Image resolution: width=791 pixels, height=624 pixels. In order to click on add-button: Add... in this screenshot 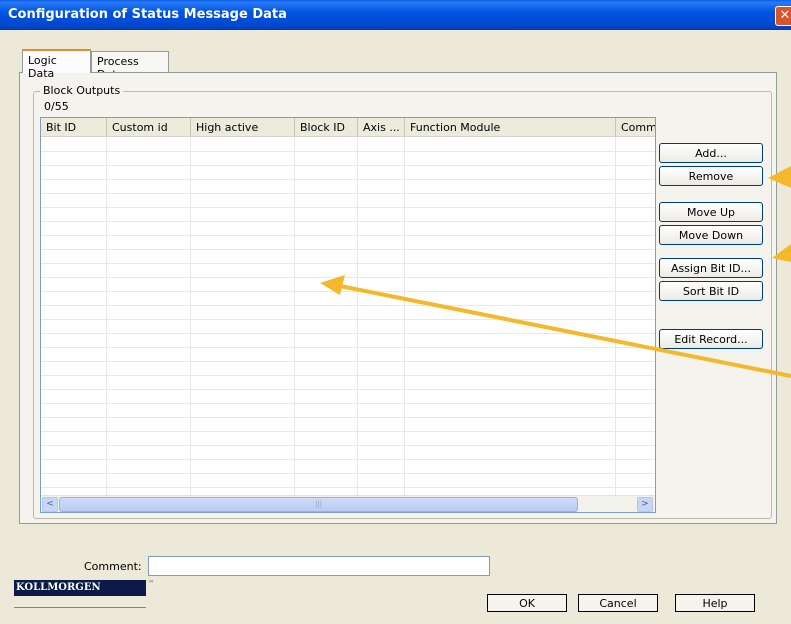, I will do `click(711, 153)`.